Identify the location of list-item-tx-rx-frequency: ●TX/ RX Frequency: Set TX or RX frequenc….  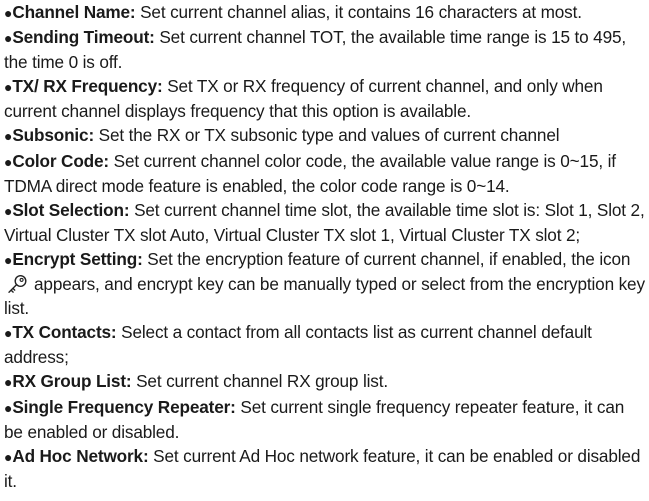
(325, 98).